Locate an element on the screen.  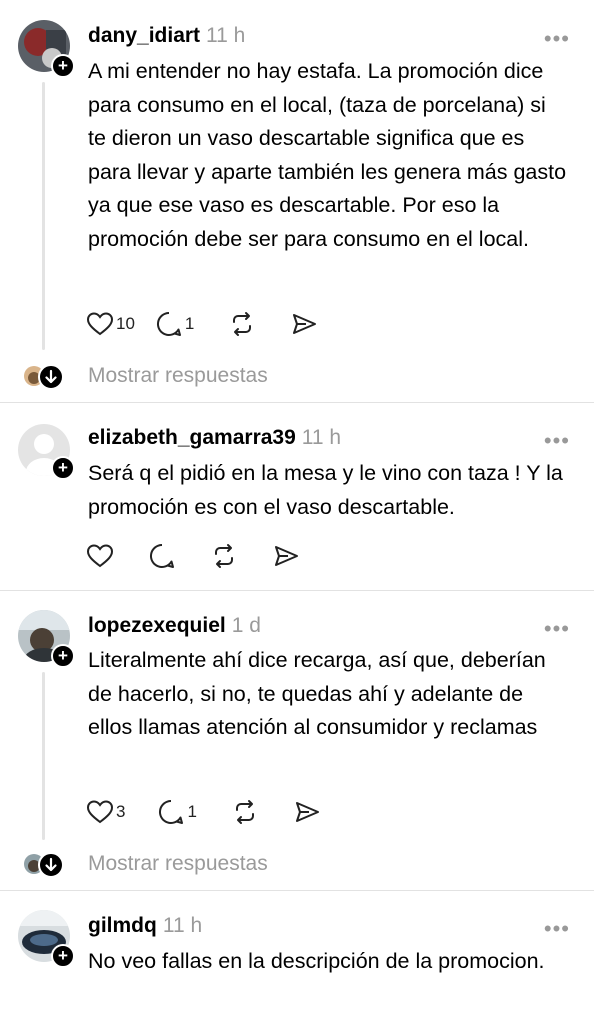
timestamp: 1 d is located at coordinates (246, 625).